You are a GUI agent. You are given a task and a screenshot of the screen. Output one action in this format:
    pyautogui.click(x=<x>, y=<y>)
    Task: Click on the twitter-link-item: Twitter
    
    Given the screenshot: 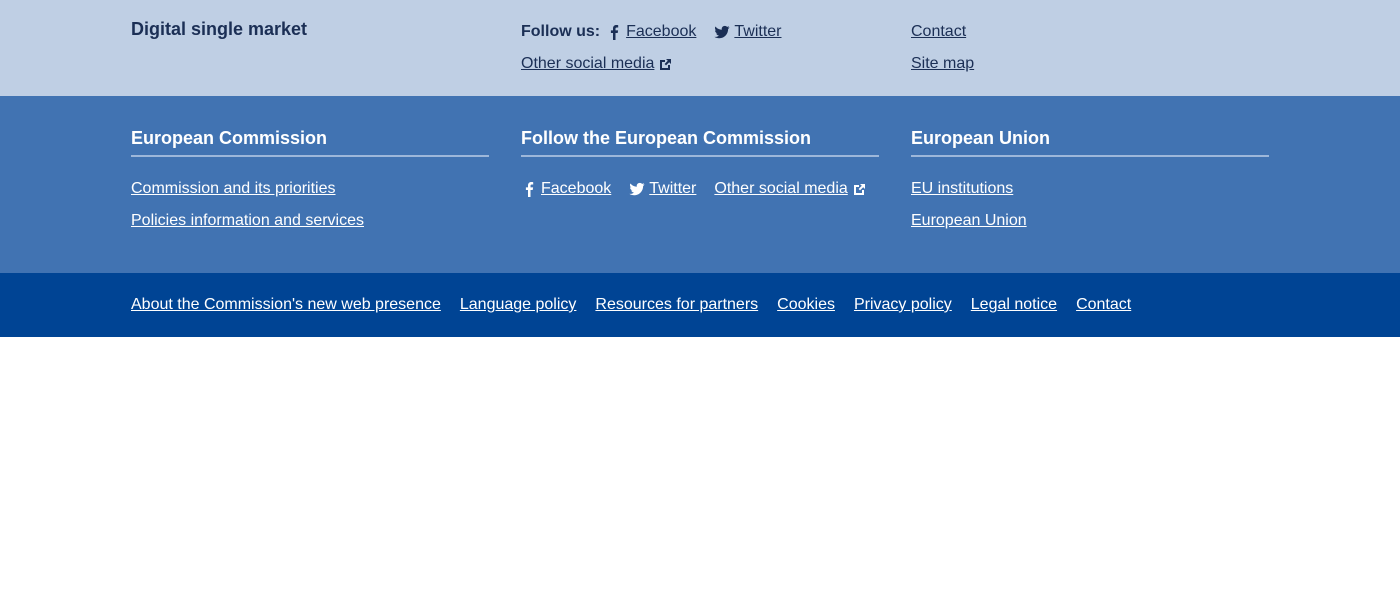 What is the action you would take?
    pyautogui.click(x=748, y=32)
    